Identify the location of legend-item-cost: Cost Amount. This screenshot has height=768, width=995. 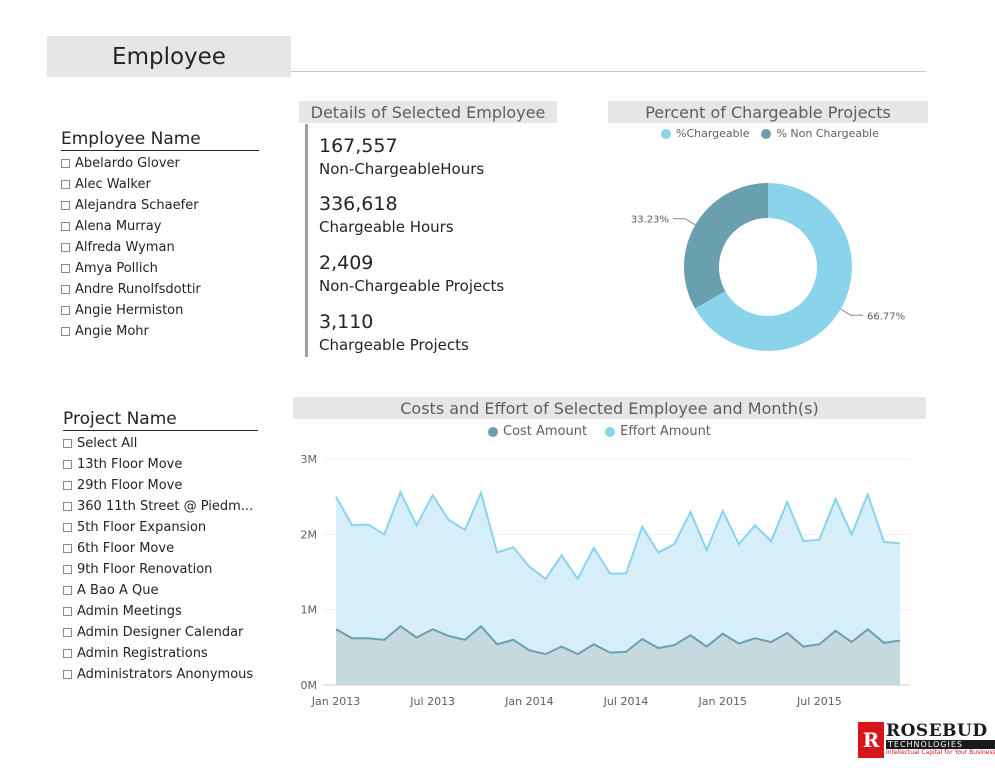
(537, 431).